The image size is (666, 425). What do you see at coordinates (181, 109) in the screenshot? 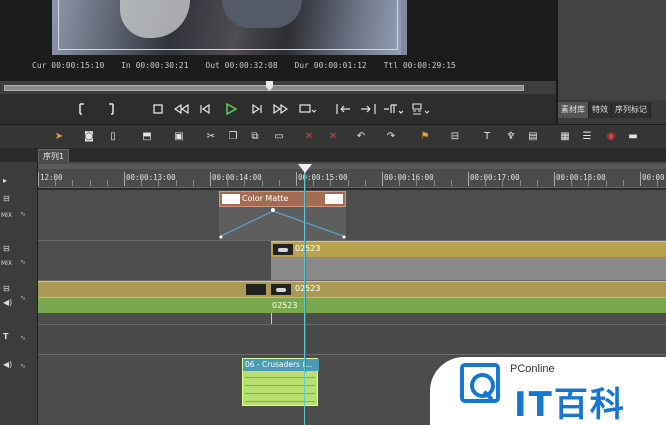
I see `rewind-icon` at bounding box center [181, 109].